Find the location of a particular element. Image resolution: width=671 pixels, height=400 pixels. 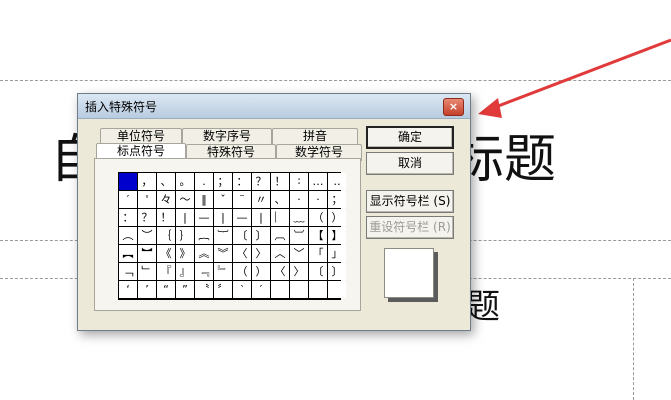

symbol-cell: ︺ is located at coordinates (299, 235).